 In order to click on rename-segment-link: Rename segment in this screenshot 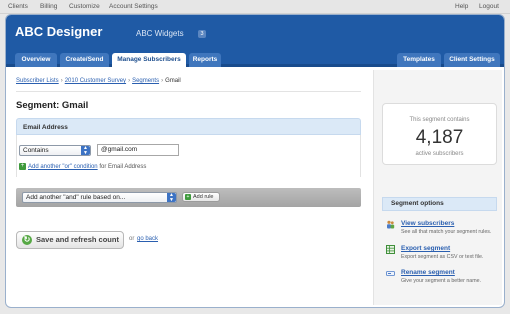, I will do `click(428, 272)`.